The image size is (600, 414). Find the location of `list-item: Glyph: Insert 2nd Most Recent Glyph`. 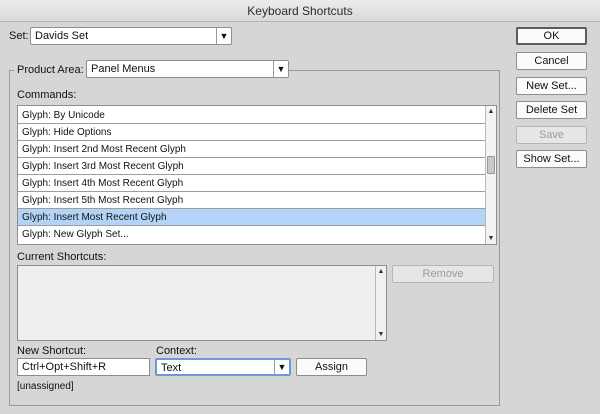

list-item: Glyph: Insert 2nd Most Recent Glyph is located at coordinates (251, 149).